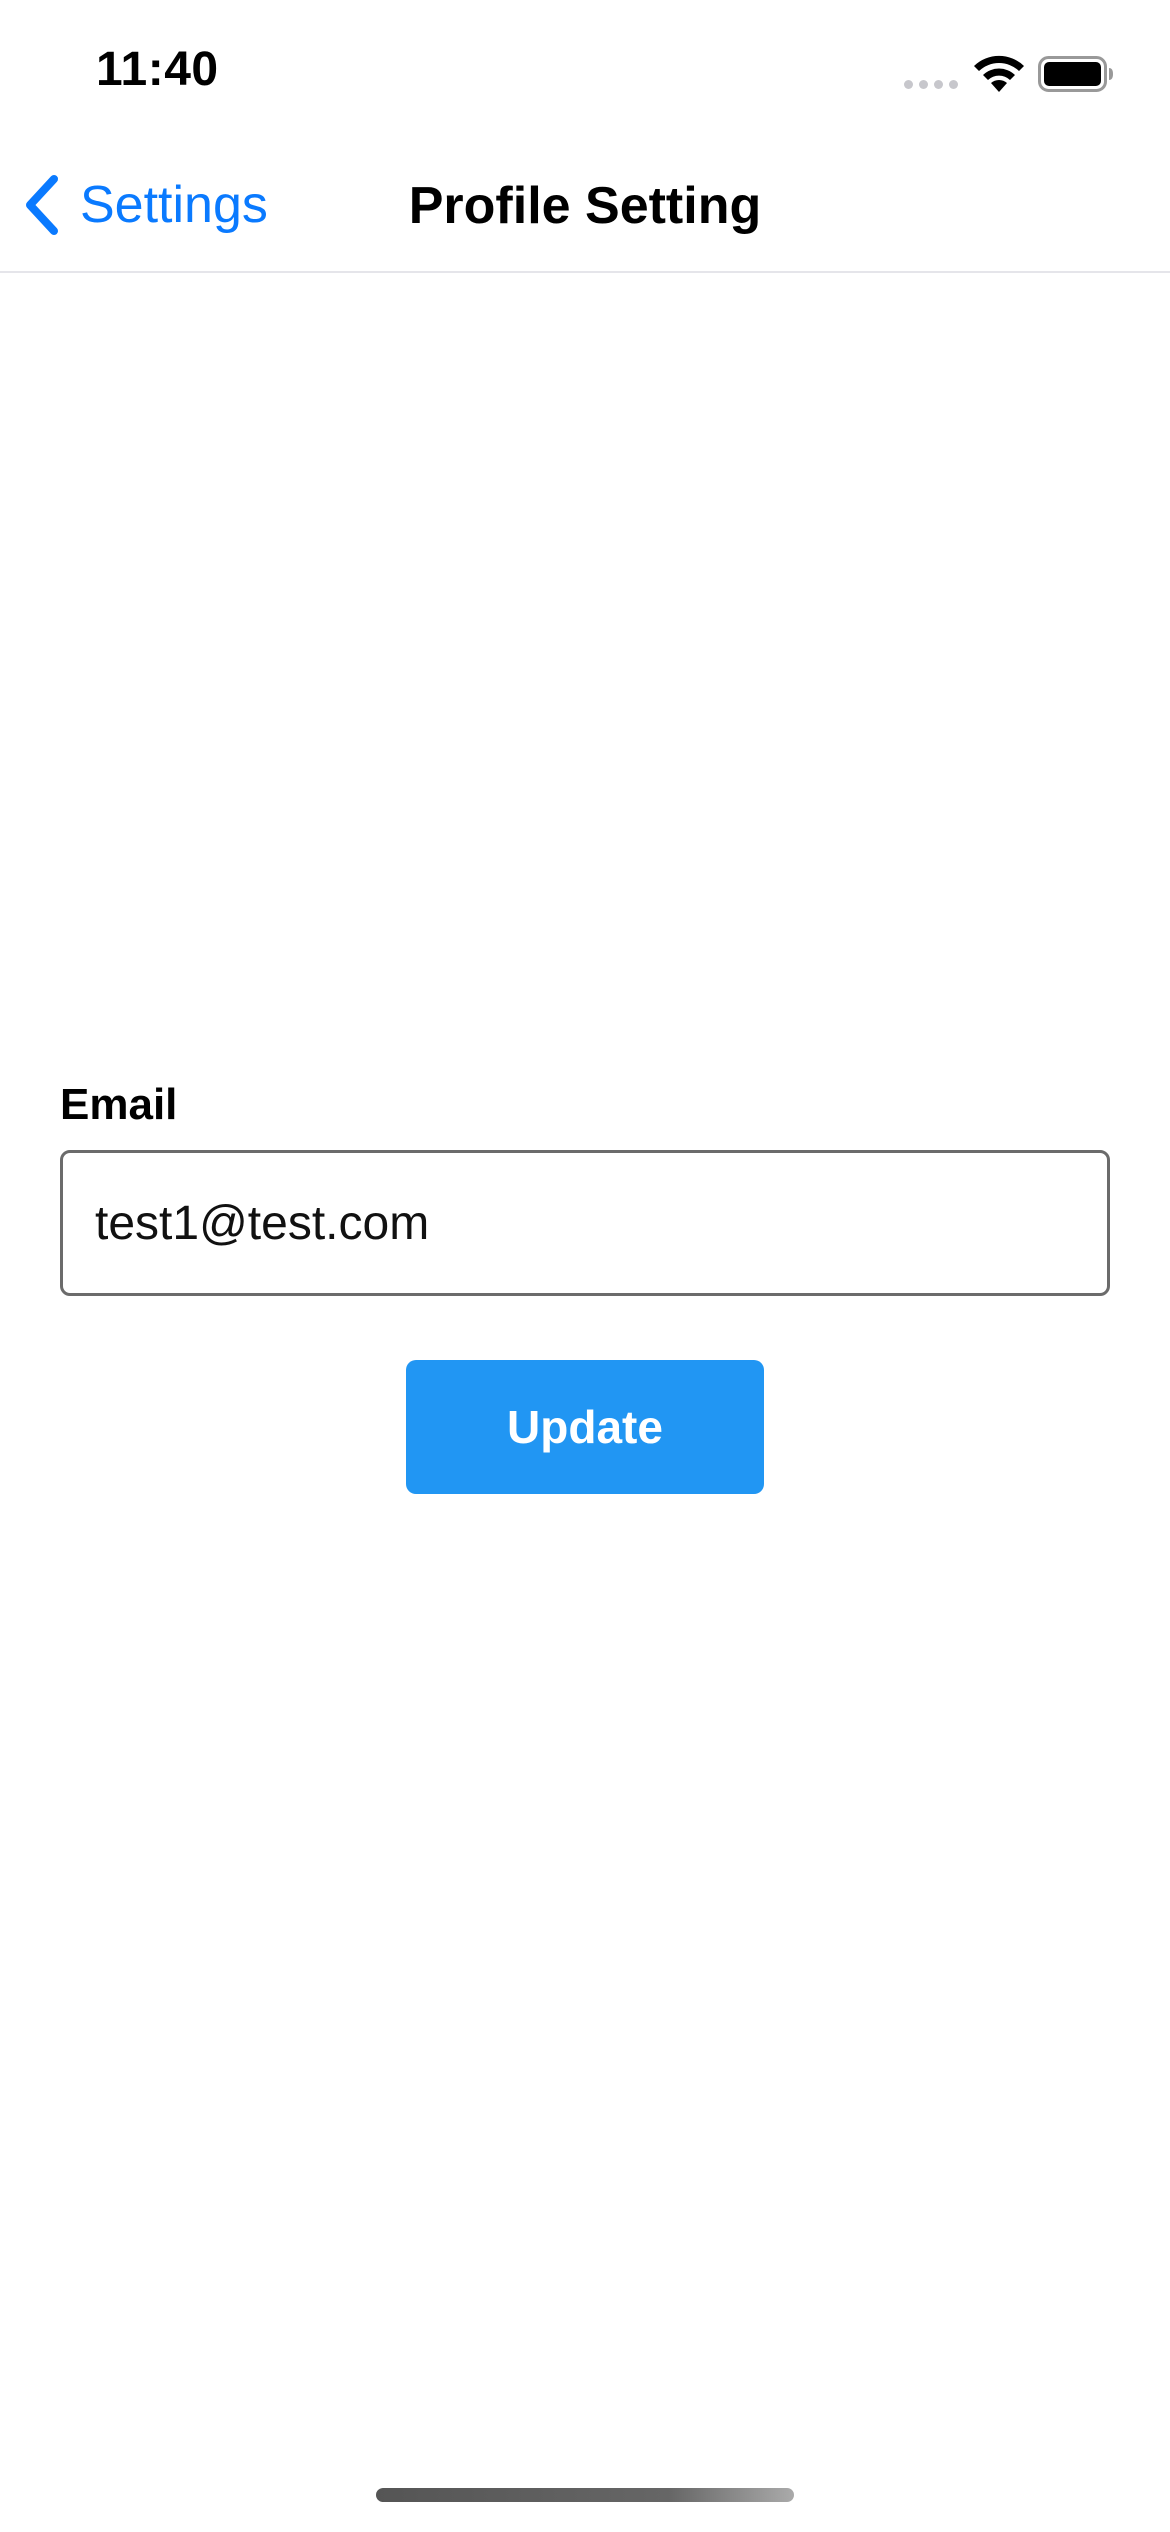 This screenshot has width=1170, height=2532. Describe the element at coordinates (585, 1427) in the screenshot. I see `update-button: Update` at that location.